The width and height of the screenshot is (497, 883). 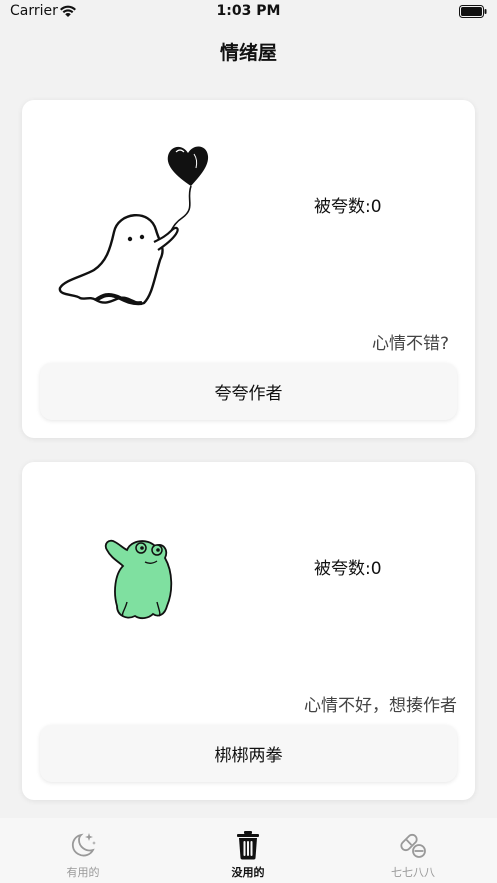 I want to click on tab-useful: 有用的, so click(x=83, y=856).